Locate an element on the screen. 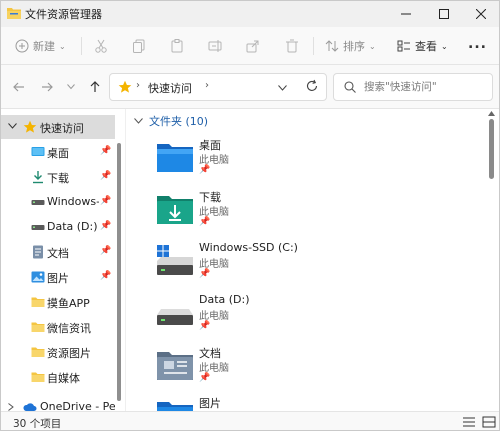 The width and height of the screenshot is (500, 431). tile-name: Data (D:) is located at coordinates (224, 299).